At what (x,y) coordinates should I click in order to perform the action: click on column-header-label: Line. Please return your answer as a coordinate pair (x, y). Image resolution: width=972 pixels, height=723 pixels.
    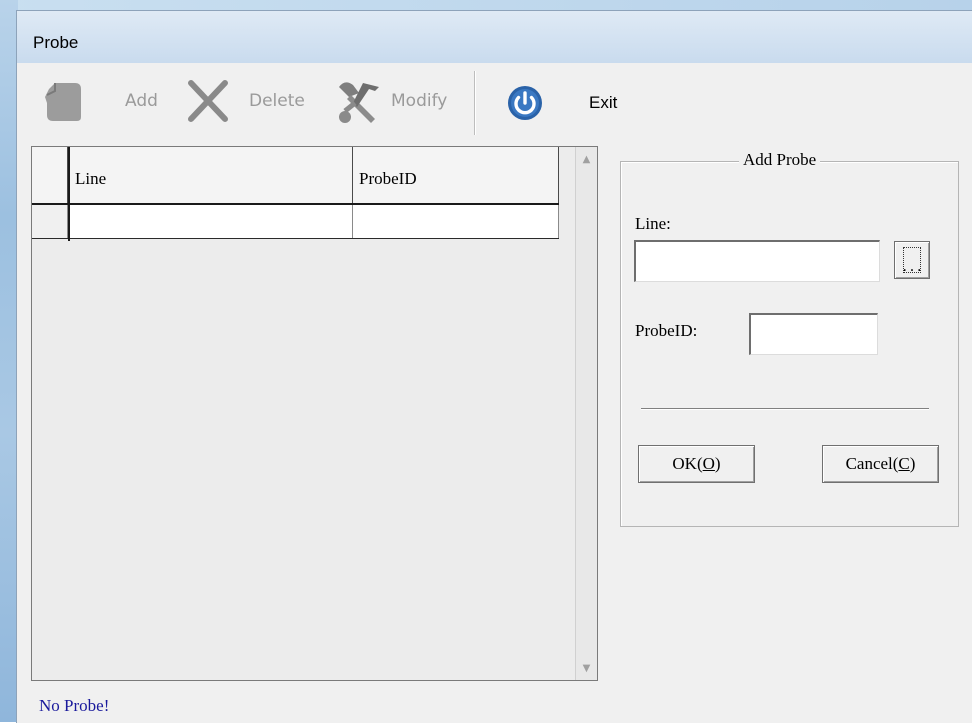
    Looking at the image, I should click on (91, 178).